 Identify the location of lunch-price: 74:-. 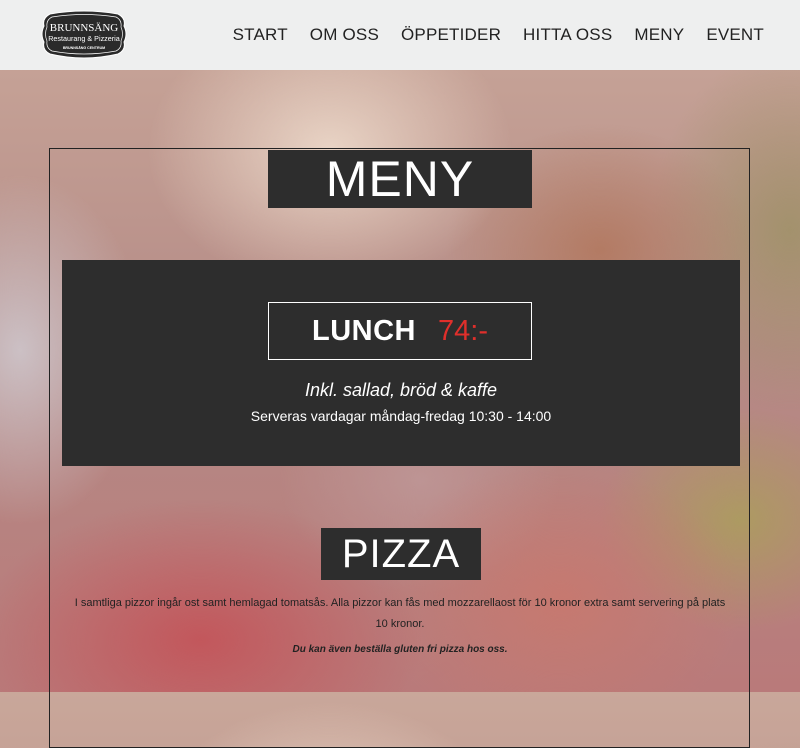
(463, 330).